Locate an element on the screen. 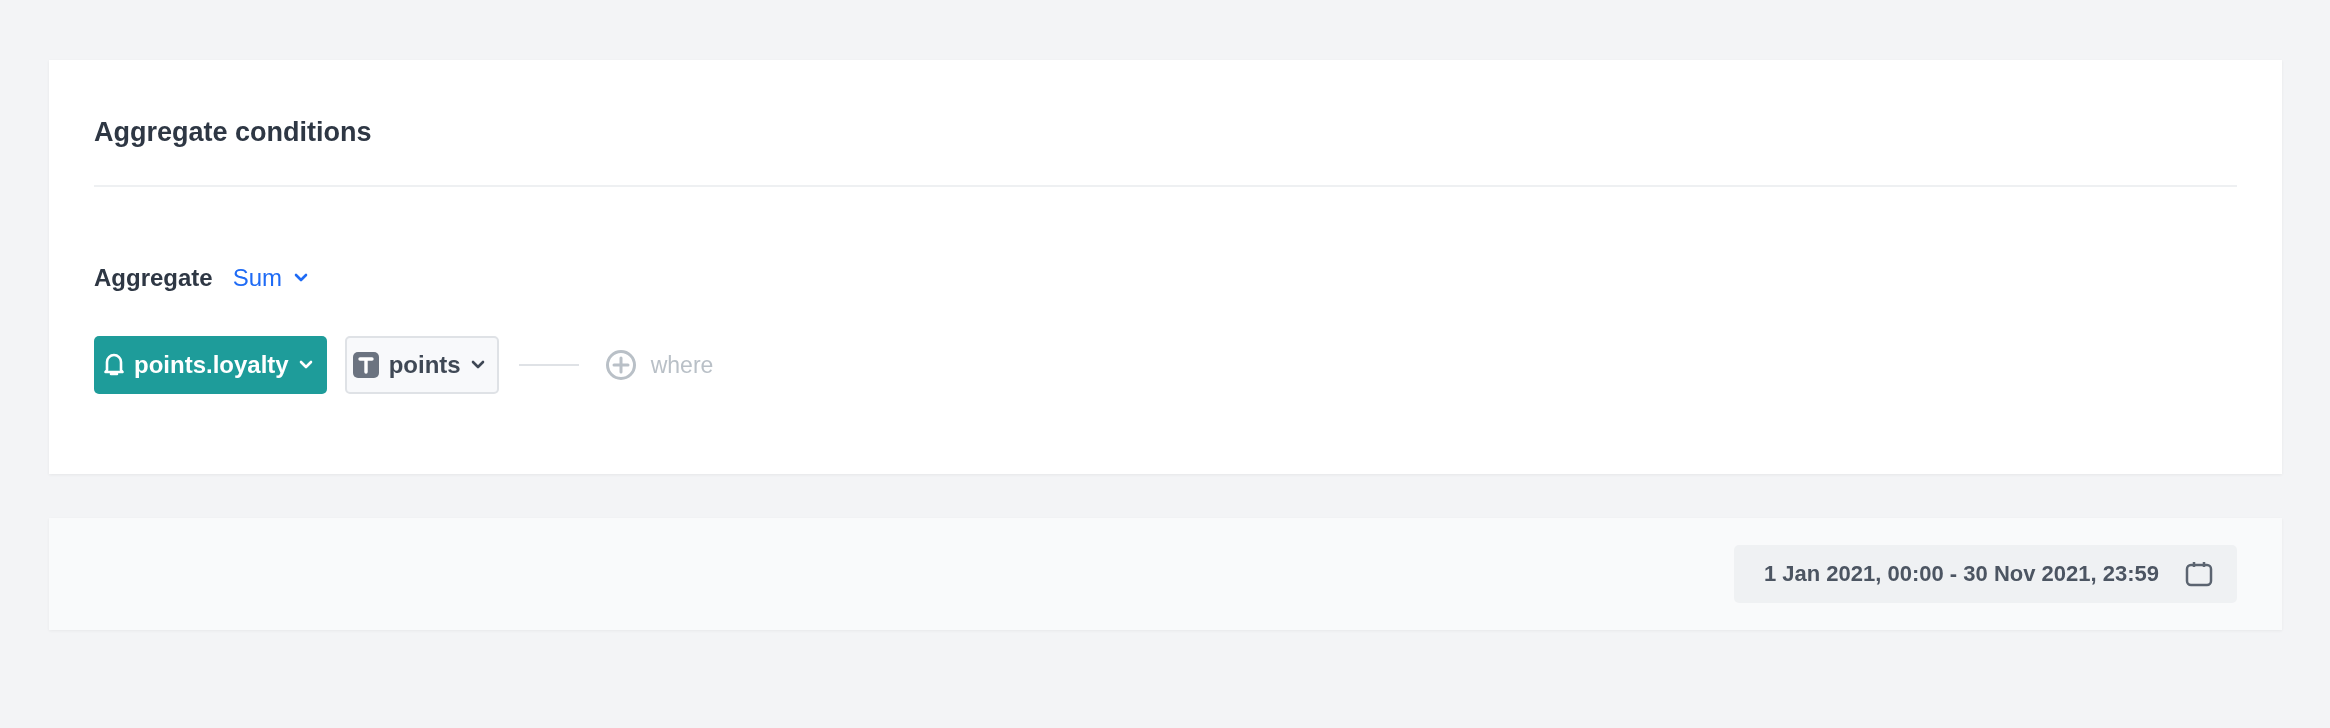 The height and width of the screenshot is (728, 2330). date-range-button: 1 Jan 2021, 00:00 - 30 Nov 2021, 23:59 is located at coordinates (1985, 574).